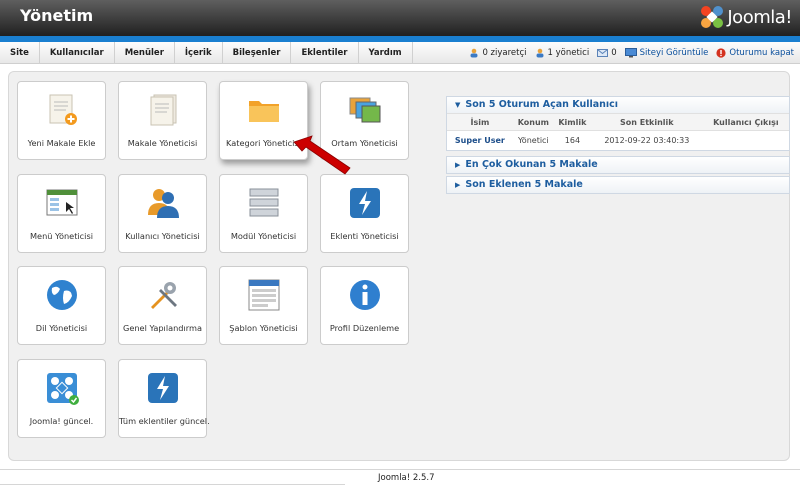 The width and height of the screenshot is (800, 487). I want to click on popular-articles-header: ▶ En Çok Okunan 5 Makale, so click(618, 165).